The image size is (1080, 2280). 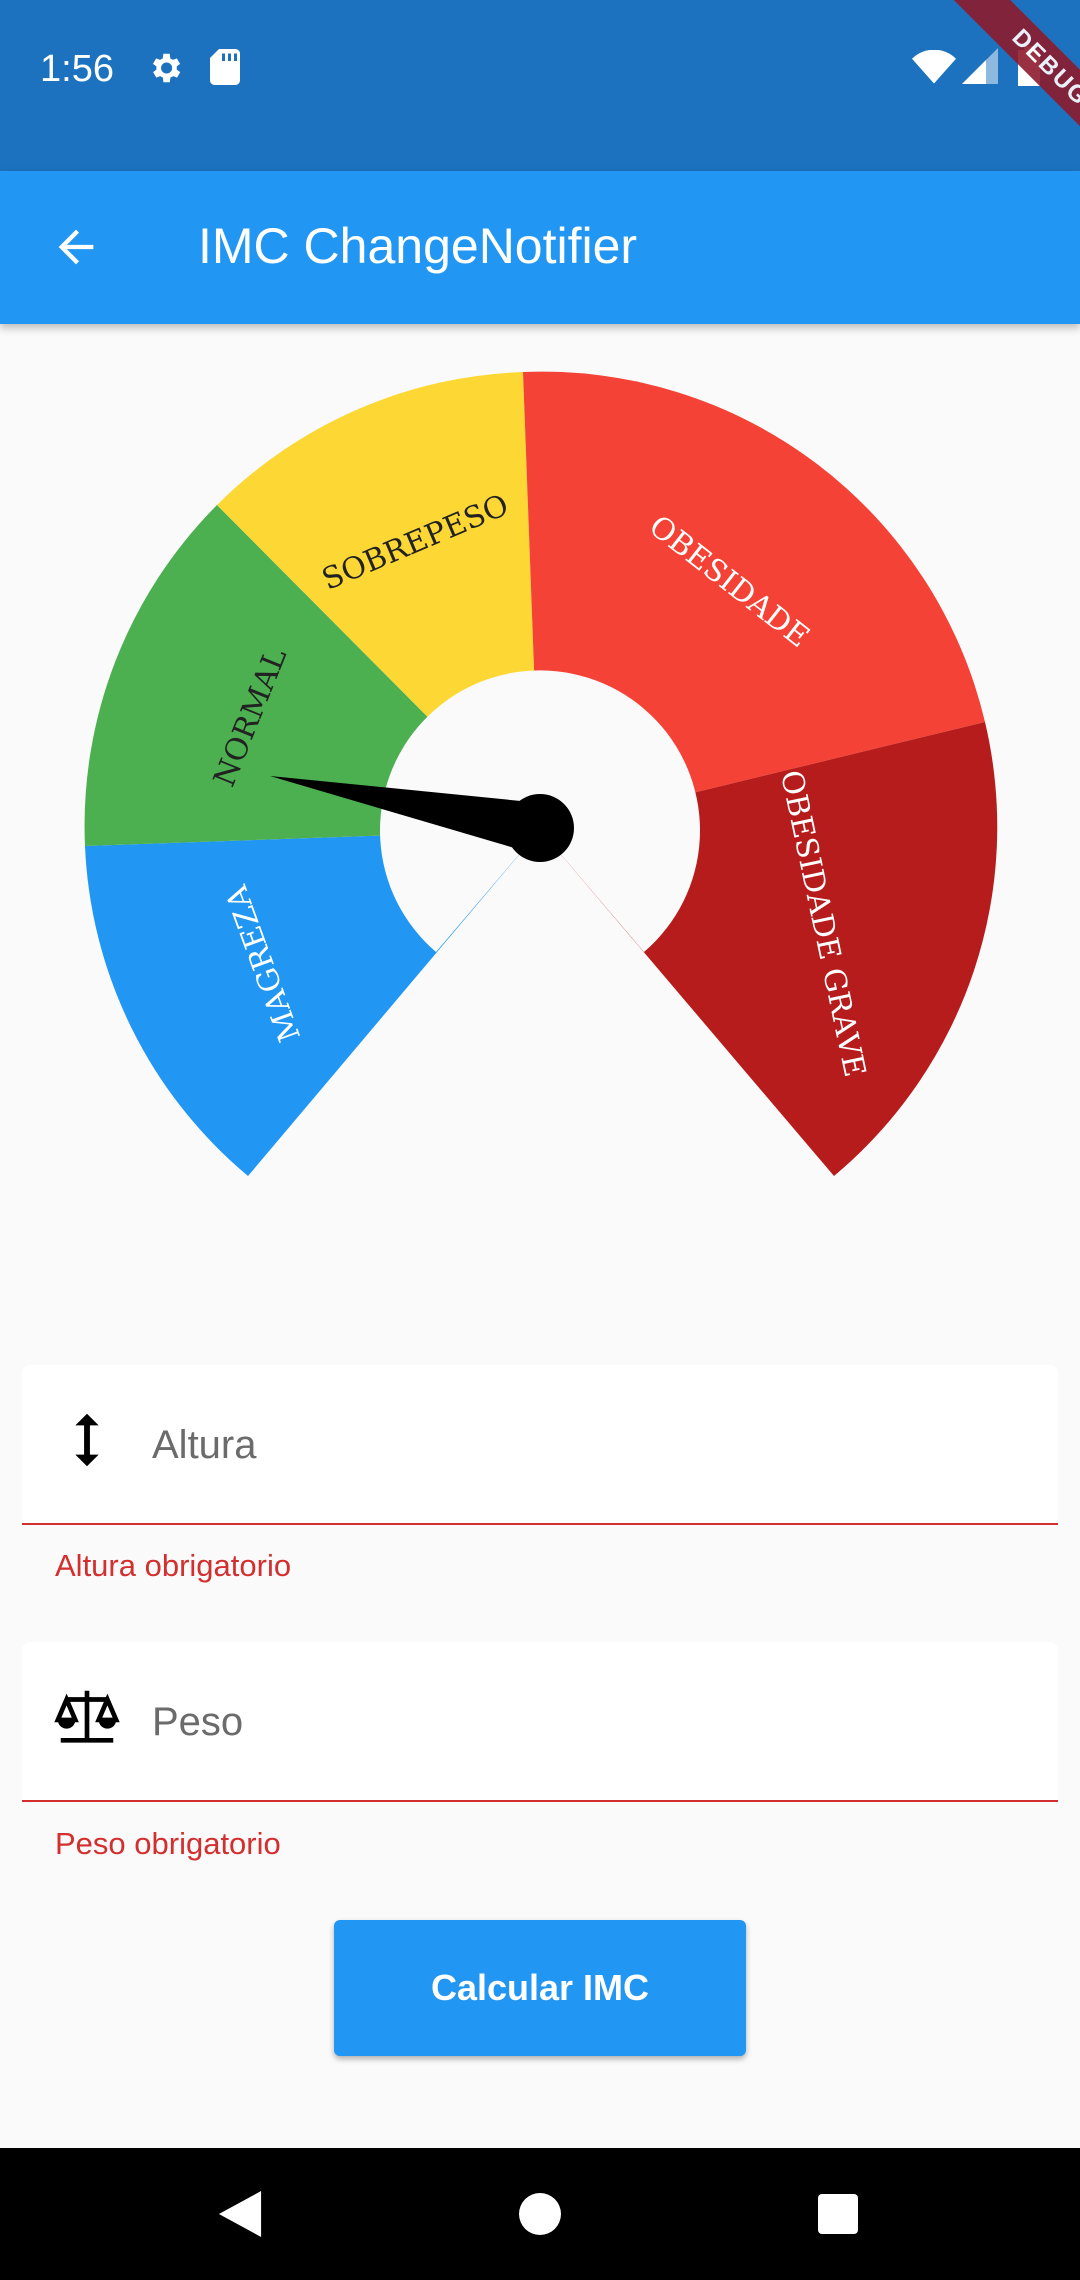 I want to click on back-button, so click(x=76, y=247).